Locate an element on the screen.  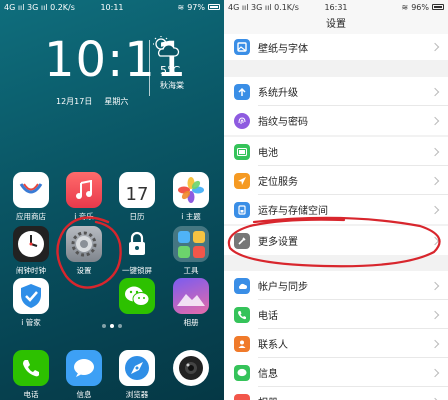
settings-item-messages: 信息 is located at coordinates (336, 372).